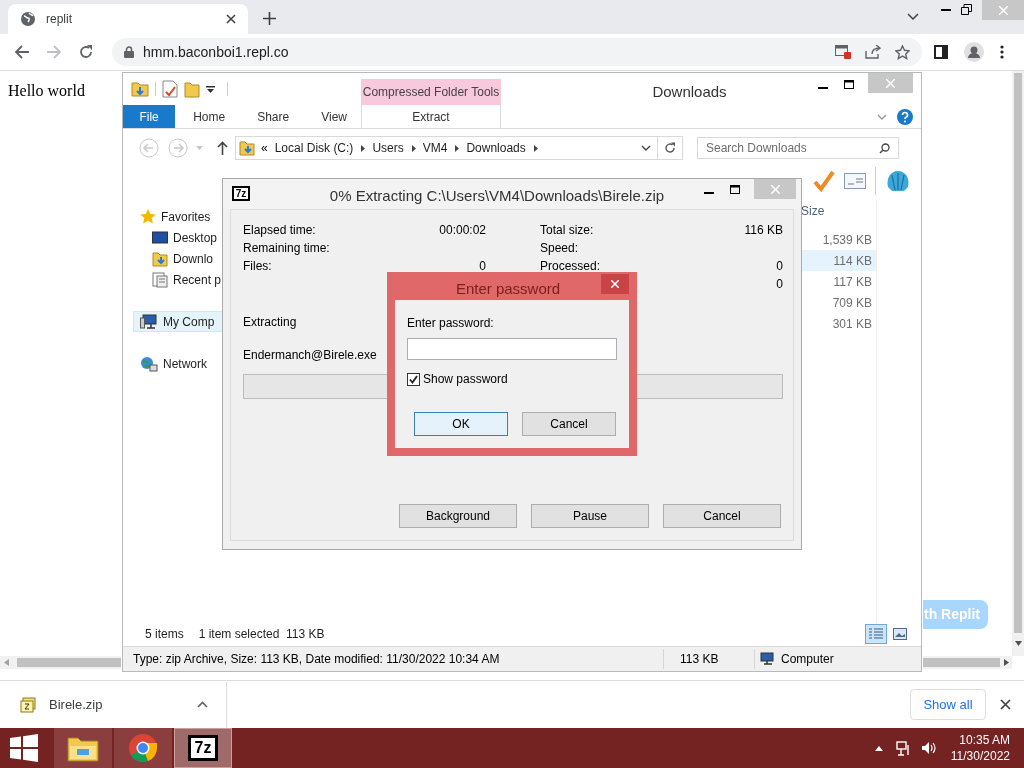  I want to click on restore-icon, so click(966, 9).